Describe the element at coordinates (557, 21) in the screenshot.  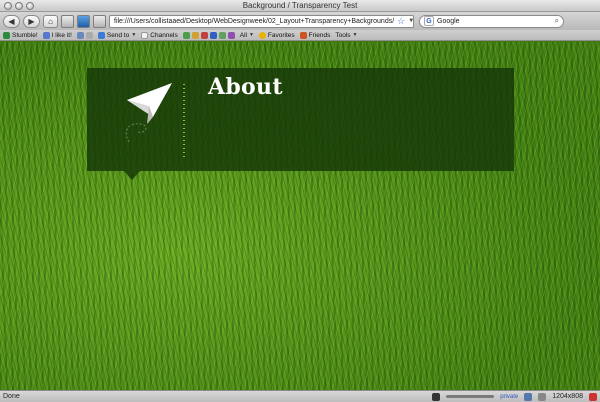
I see `search-icon: ⌕` at that location.